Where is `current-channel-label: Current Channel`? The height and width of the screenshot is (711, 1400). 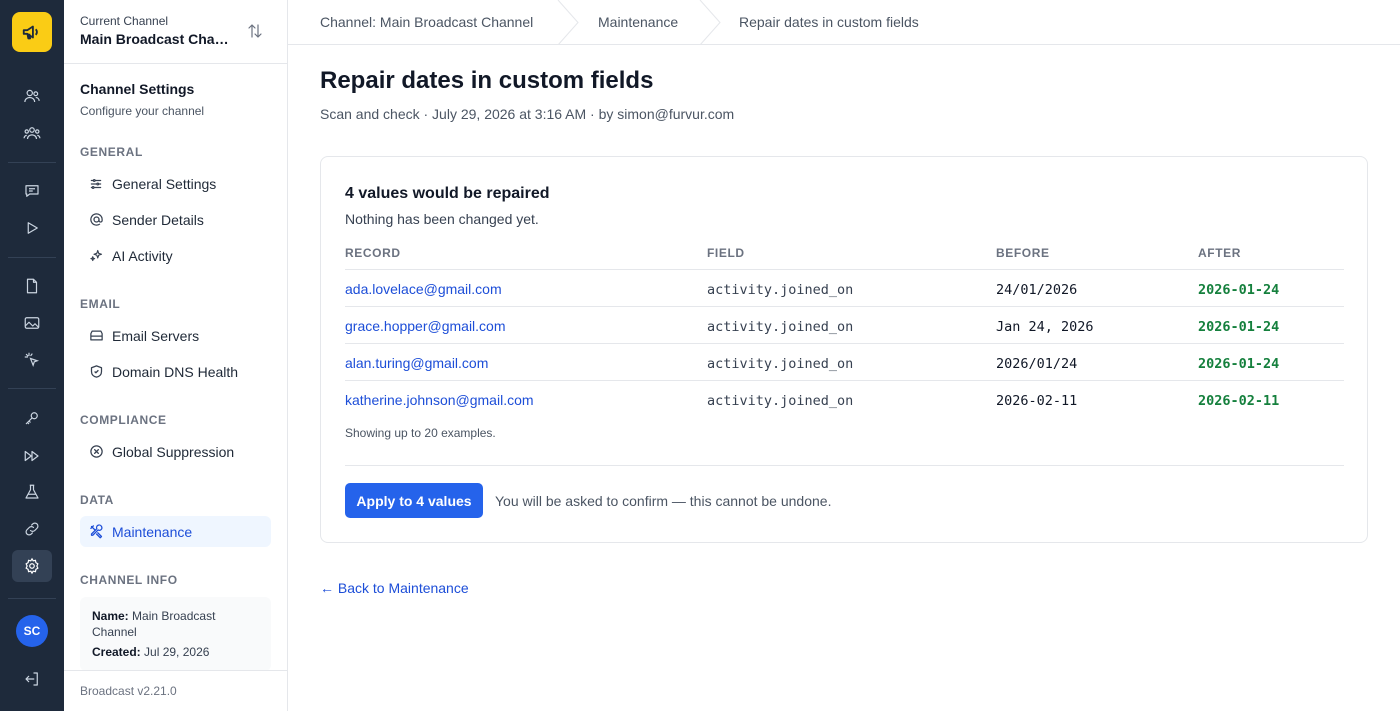 current-channel-label: Current Channel is located at coordinates (124, 21).